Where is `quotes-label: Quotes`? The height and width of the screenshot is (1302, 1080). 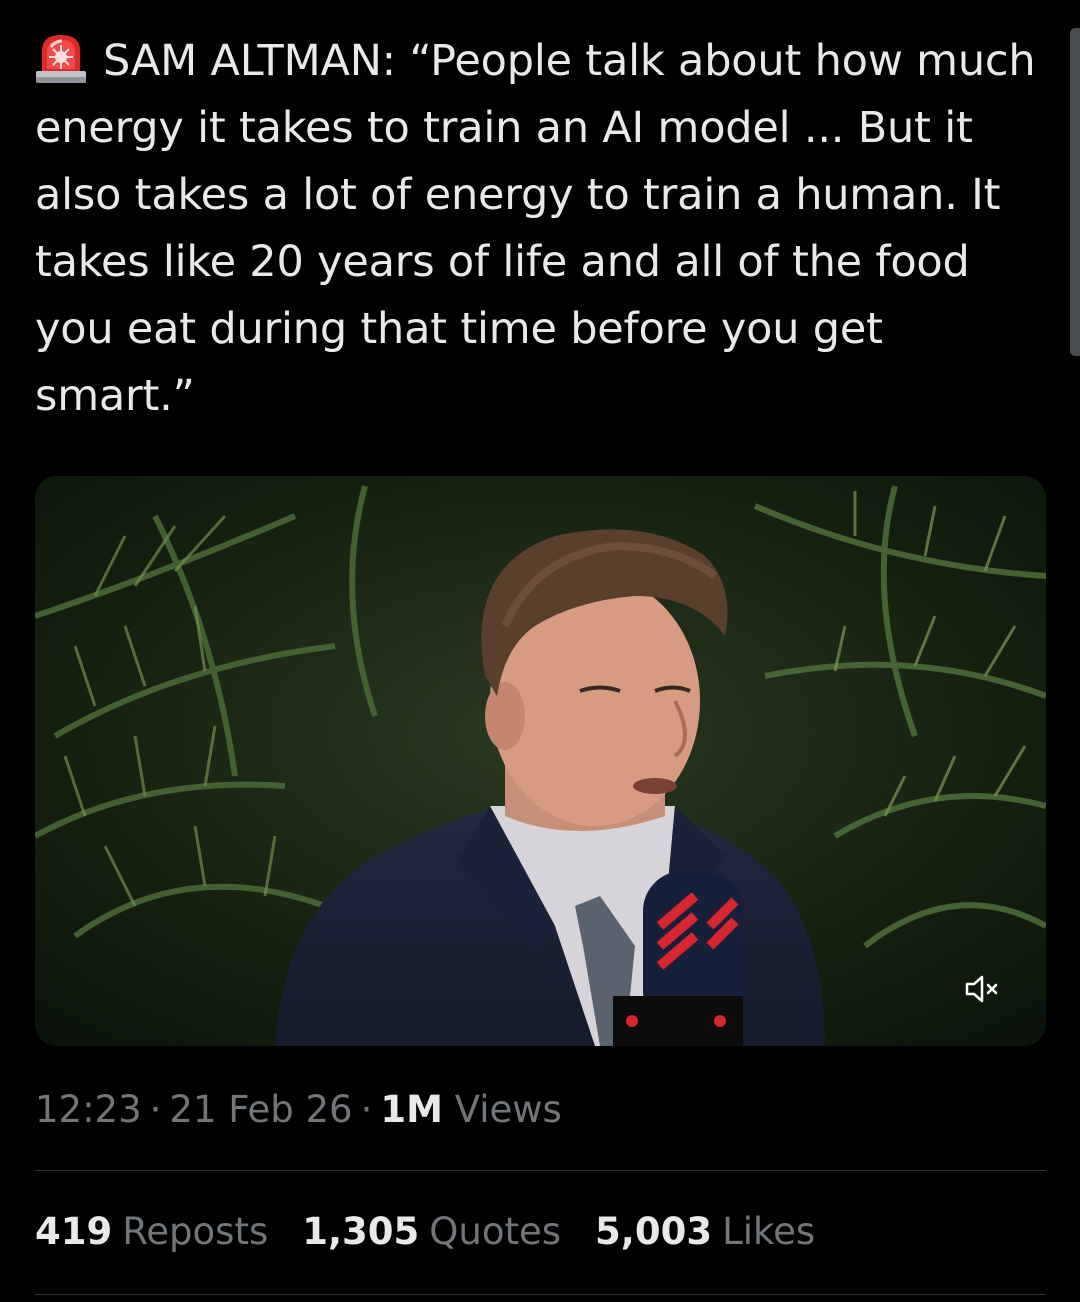 quotes-label: Quotes is located at coordinates (495, 1231).